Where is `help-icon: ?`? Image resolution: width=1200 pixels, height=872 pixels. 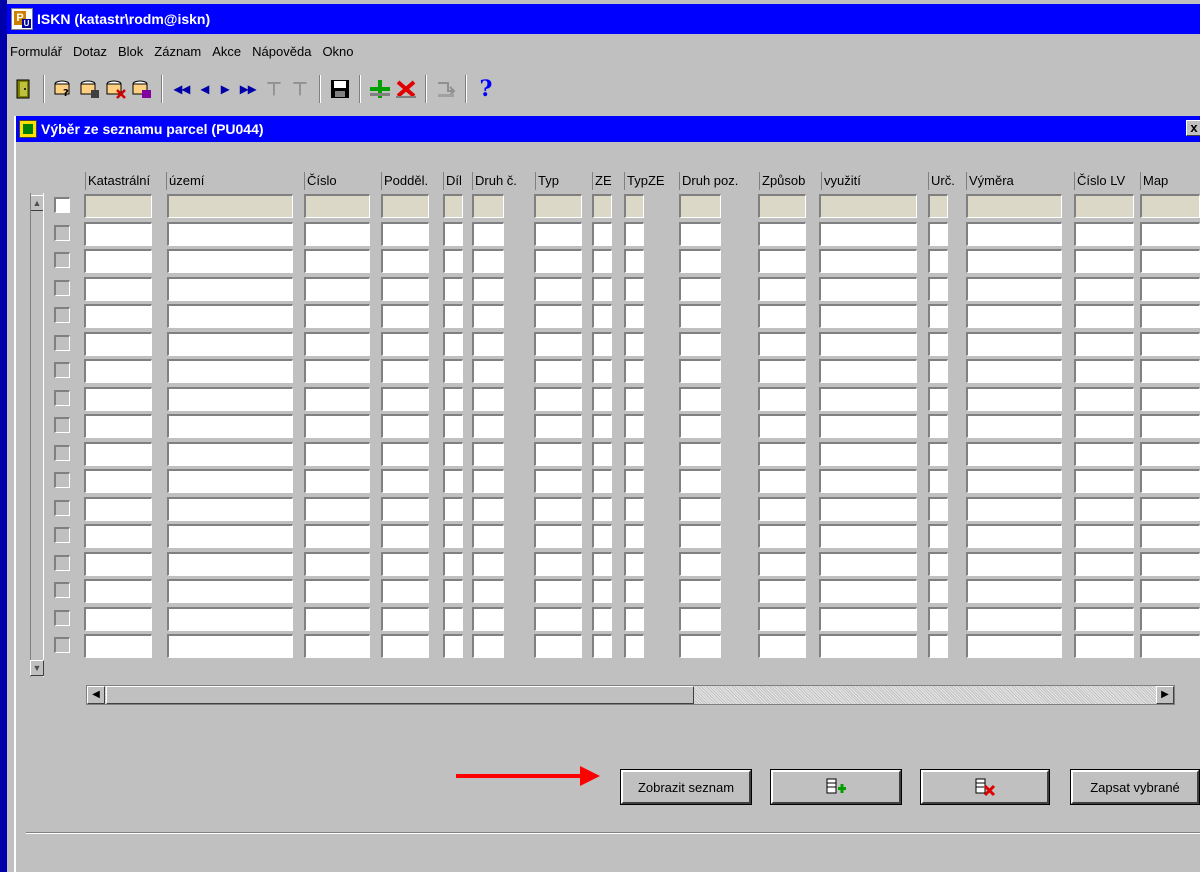
help-icon: ? is located at coordinates (486, 89).